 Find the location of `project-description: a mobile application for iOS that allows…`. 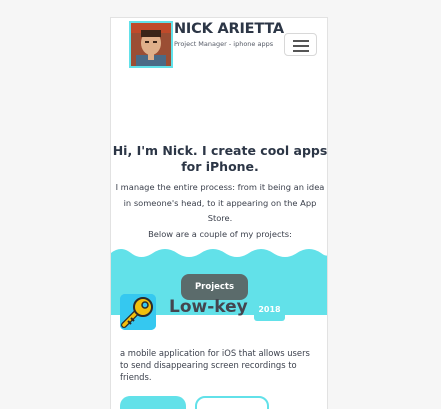

project-description: a mobile application for iOS that allows… is located at coordinates (215, 365).